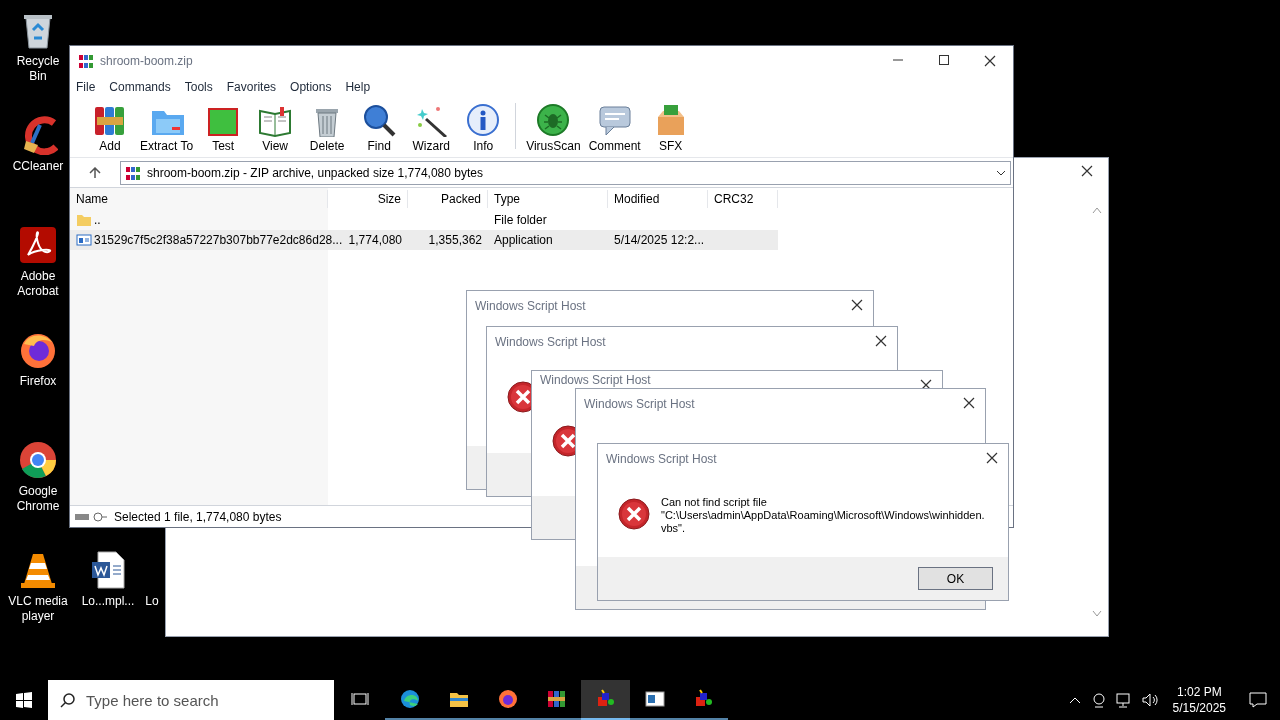 Image resolution: width=1280 pixels, height=720 pixels. I want to click on clock: 1:02 PM 5/15/2025, so click(1199, 700).